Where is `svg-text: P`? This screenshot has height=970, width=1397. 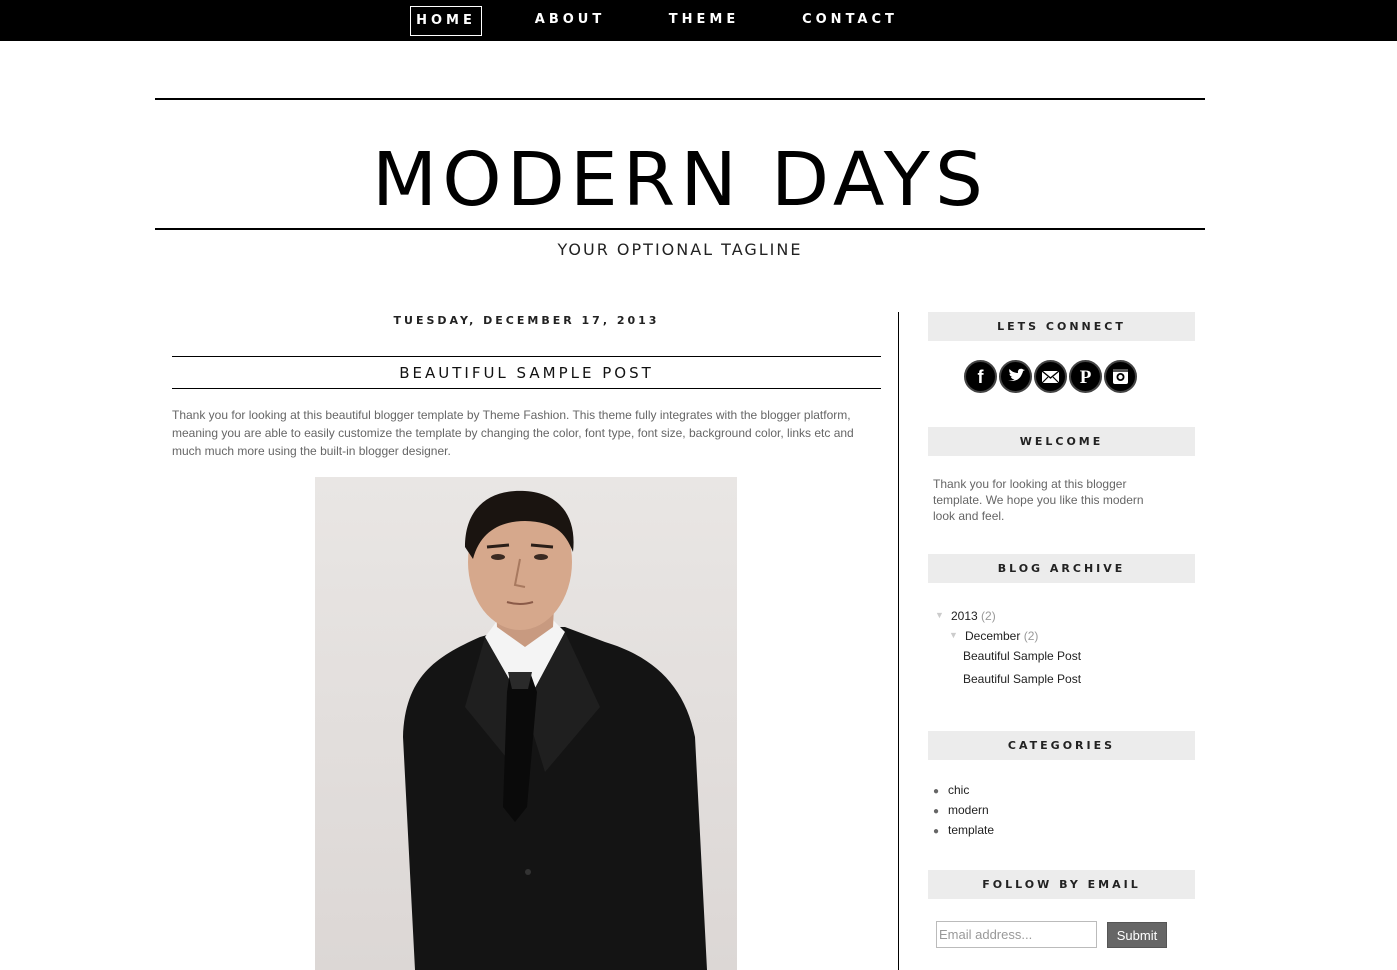 svg-text: P is located at coordinates (1086, 377).